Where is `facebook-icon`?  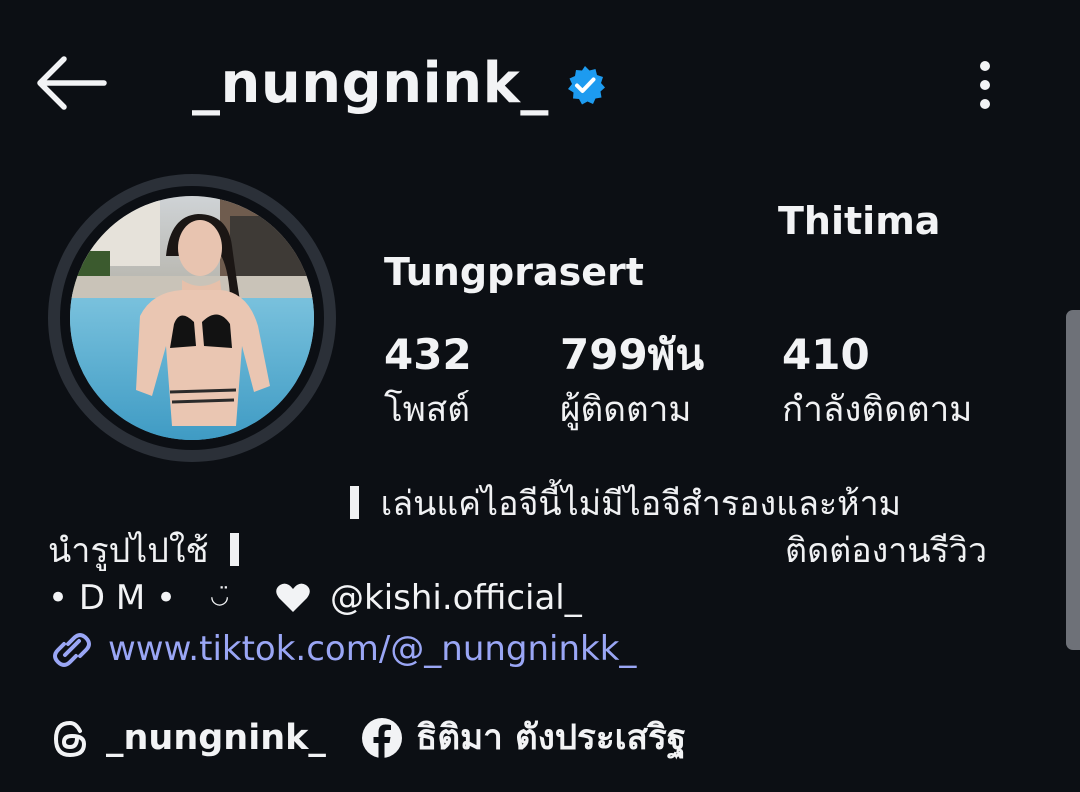 facebook-icon is located at coordinates (382, 738).